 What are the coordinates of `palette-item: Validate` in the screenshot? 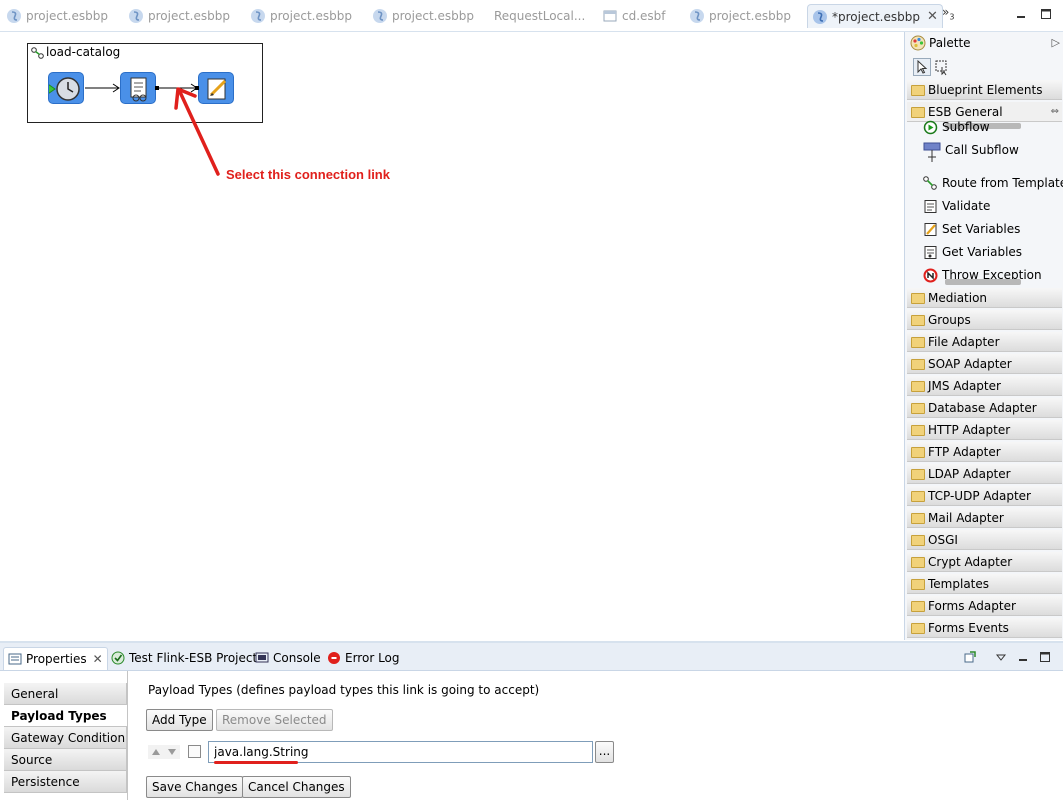 It's located at (955, 206).